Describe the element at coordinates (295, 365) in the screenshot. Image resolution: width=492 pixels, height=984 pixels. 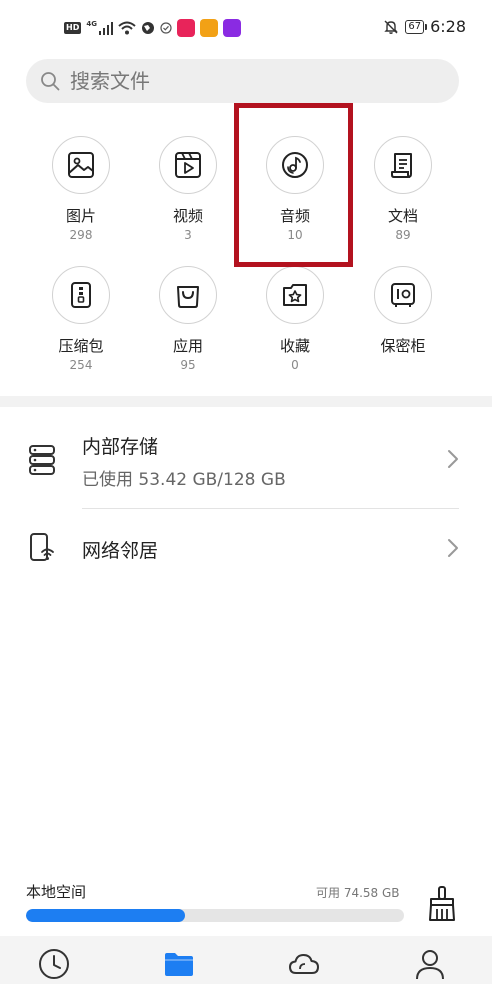
I see `category-count: 0` at that location.